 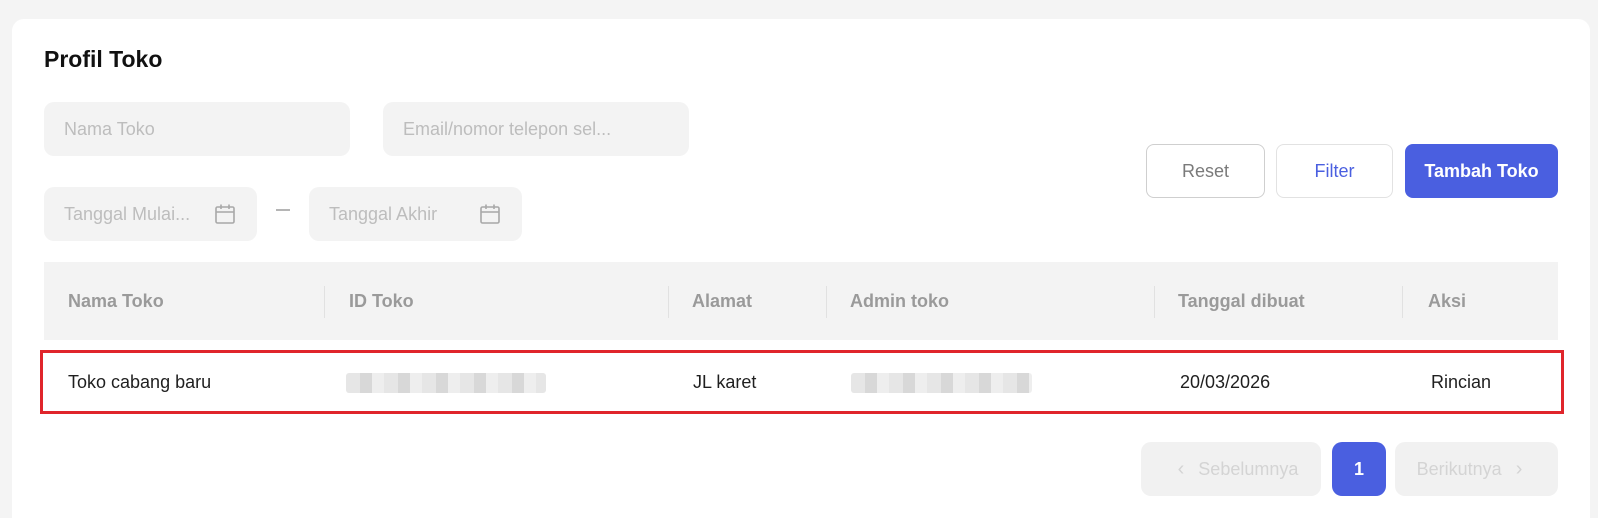 What do you see at coordinates (725, 381) in the screenshot?
I see `cell-address: JL karet` at bounding box center [725, 381].